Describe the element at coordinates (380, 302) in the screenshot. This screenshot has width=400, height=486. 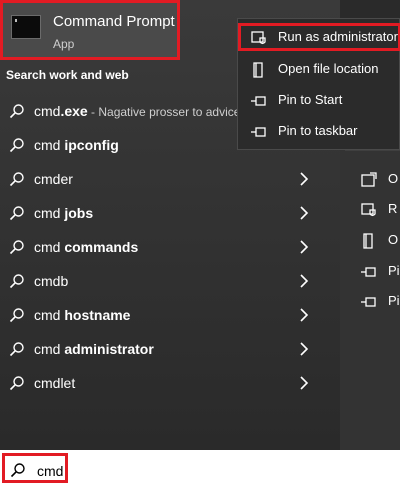
I see `detail-action-pin-taskbar: Pi` at that location.